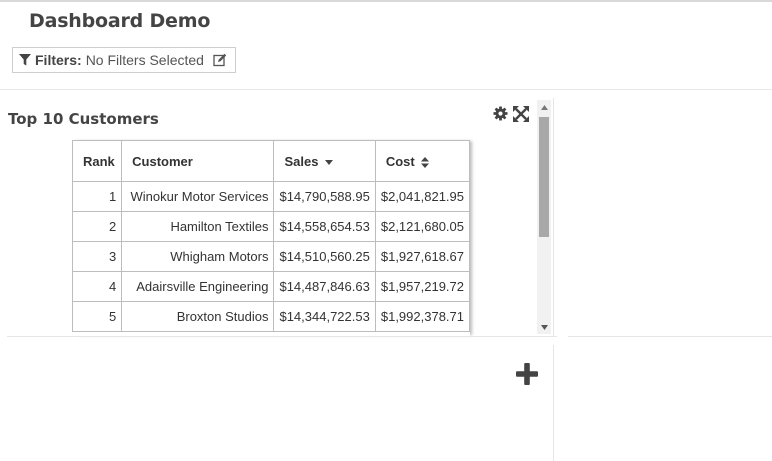  What do you see at coordinates (521, 114) in the screenshot?
I see `expand-icon` at bounding box center [521, 114].